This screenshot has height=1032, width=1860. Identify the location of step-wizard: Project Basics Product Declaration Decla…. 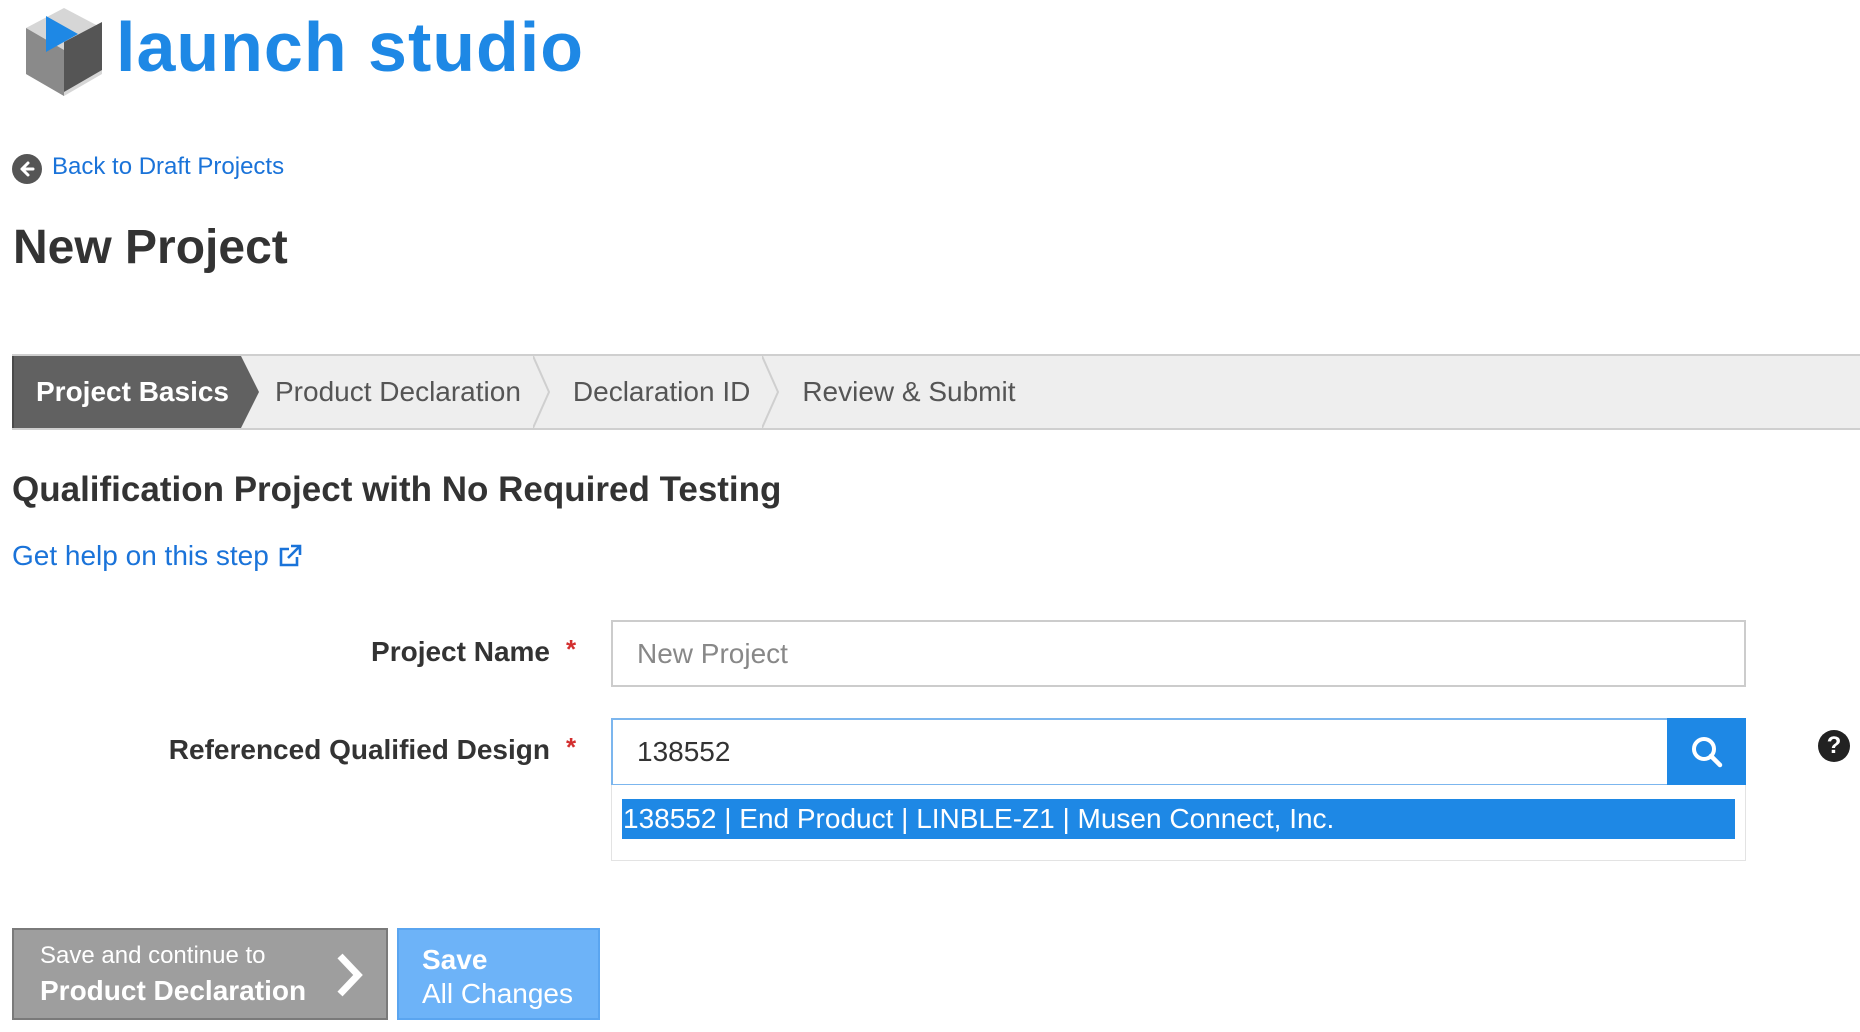
(936, 392).